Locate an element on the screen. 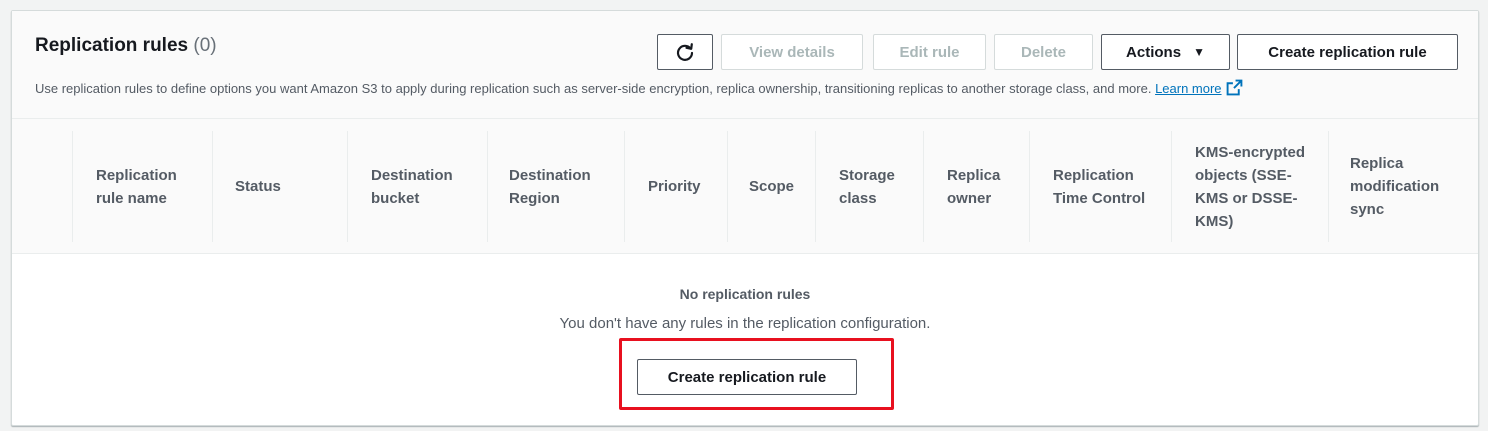 Image resolution: width=1488 pixels, height=431 pixels. panel-title: Replication rules (0) is located at coordinates (126, 46).